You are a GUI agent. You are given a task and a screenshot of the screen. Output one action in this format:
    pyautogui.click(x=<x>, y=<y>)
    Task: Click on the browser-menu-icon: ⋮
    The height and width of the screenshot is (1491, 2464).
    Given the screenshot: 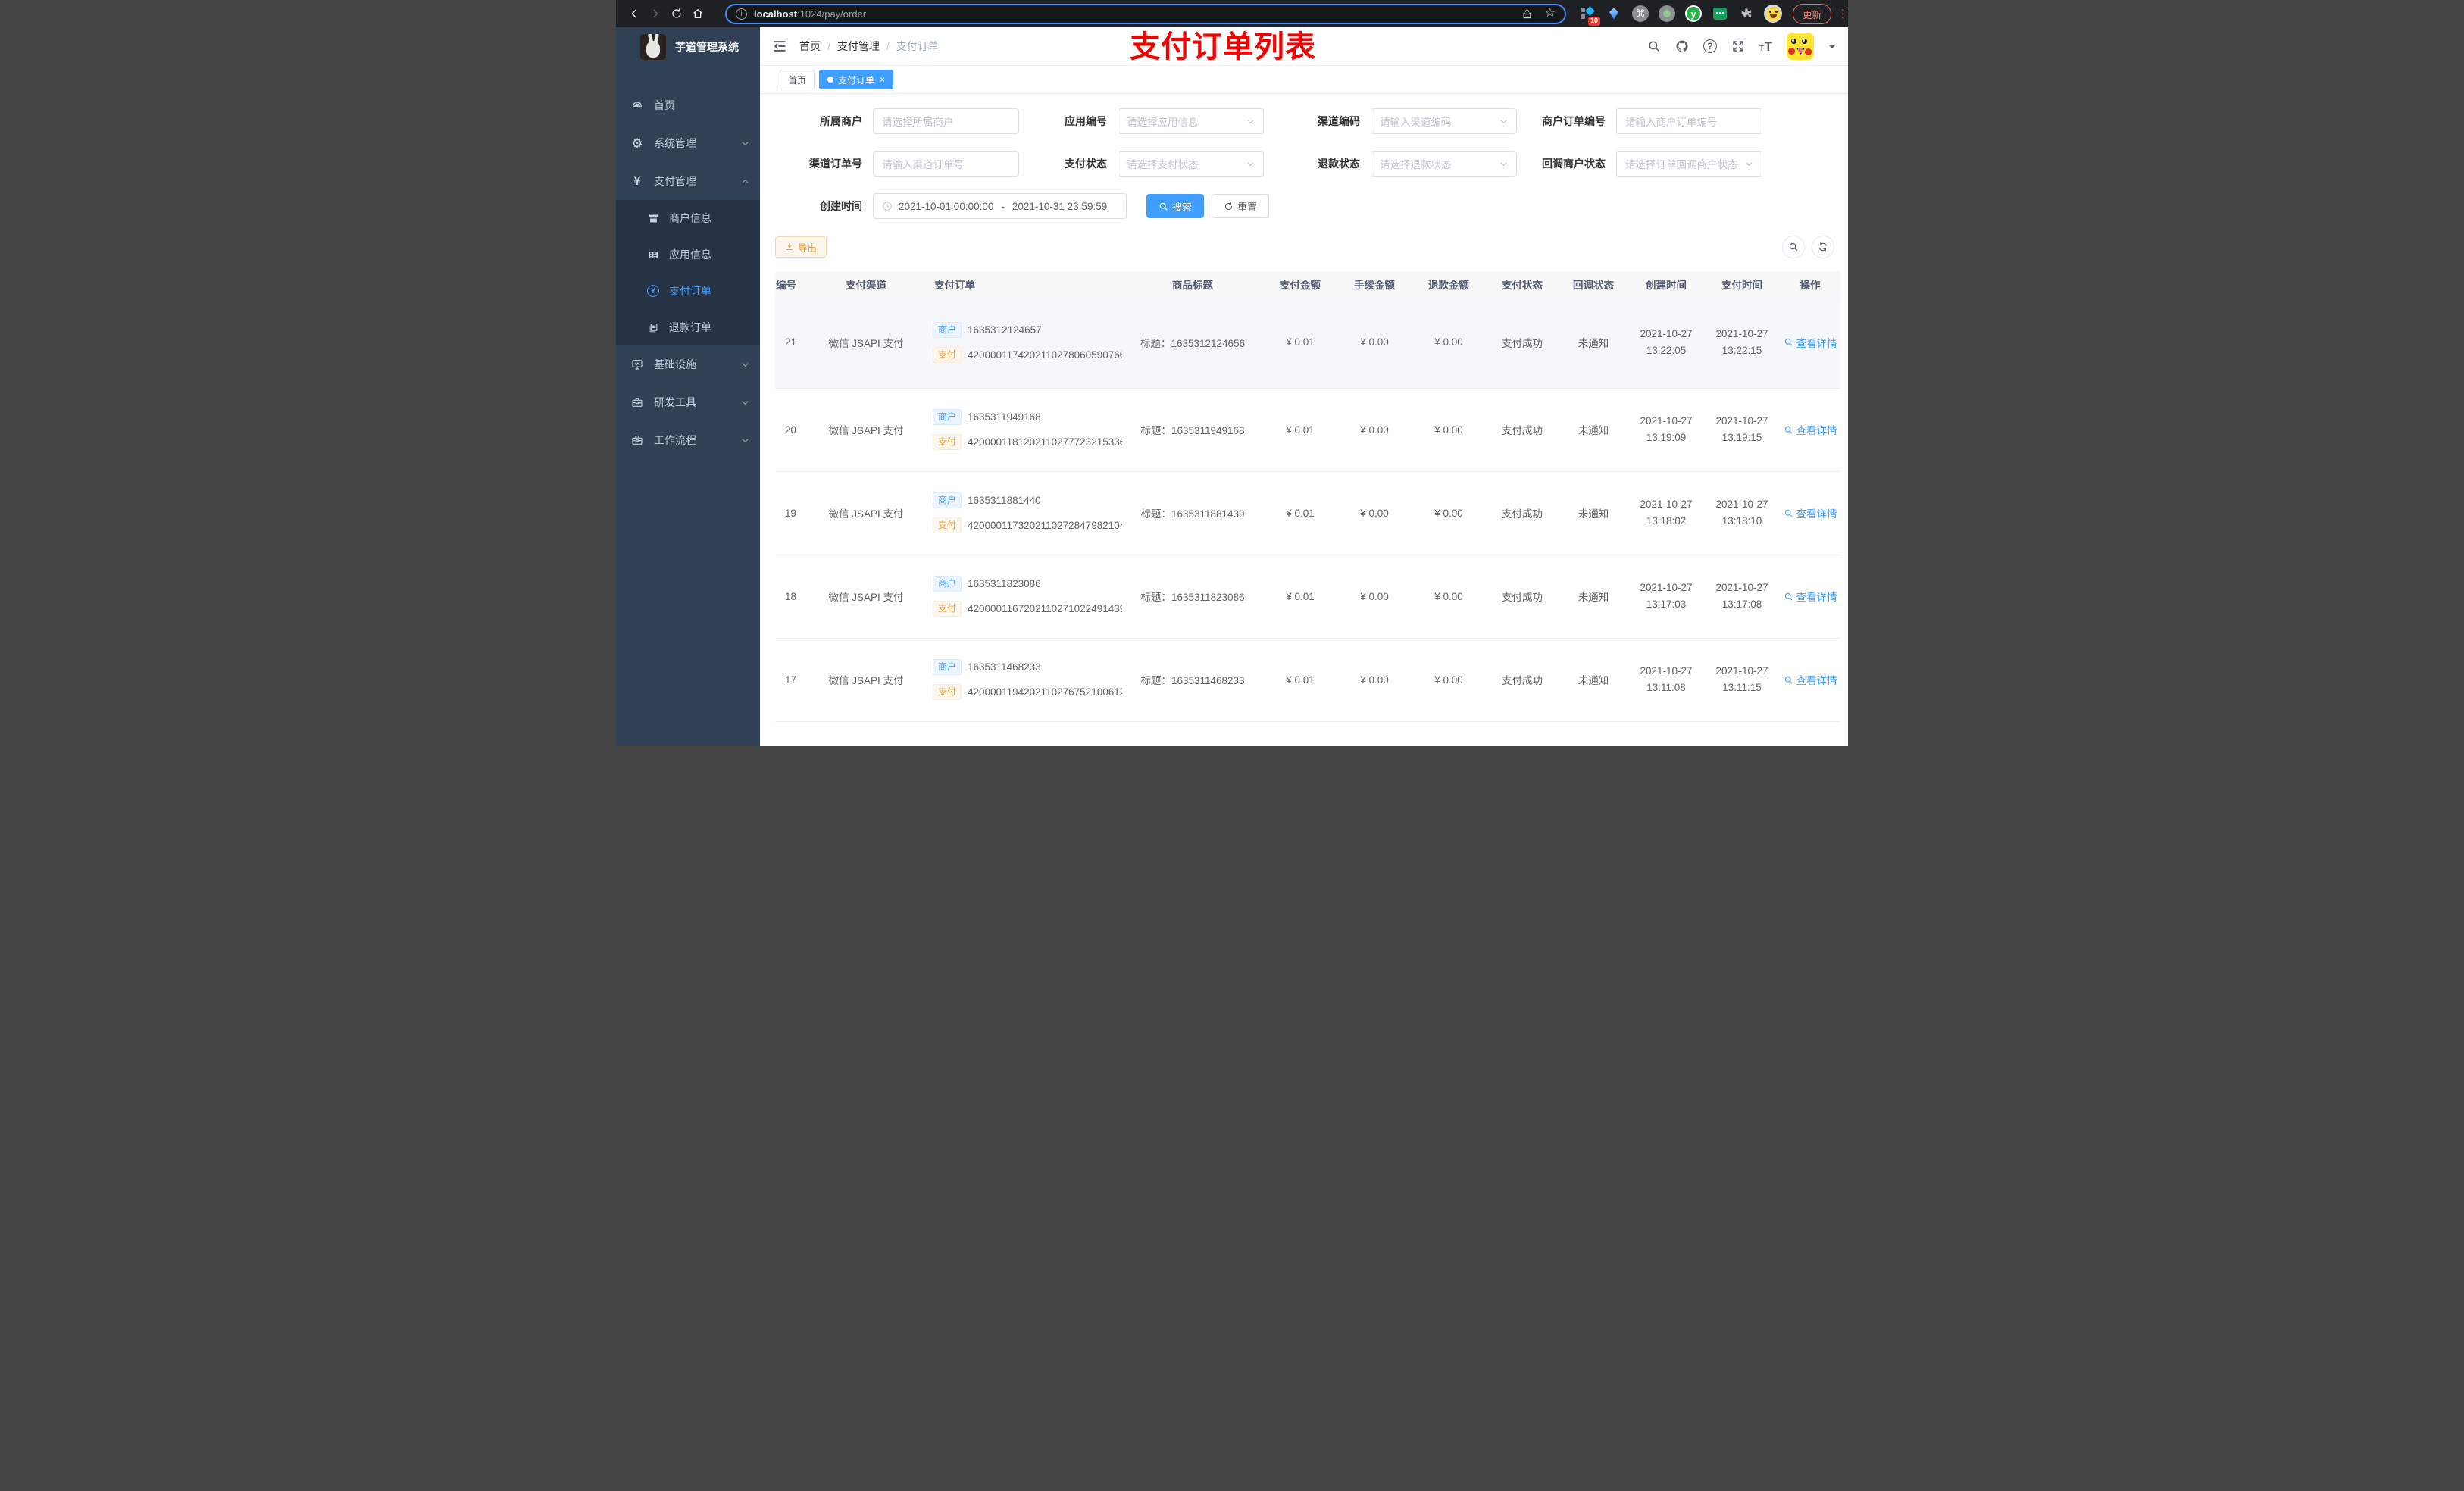 What is the action you would take?
    pyautogui.click(x=1842, y=13)
    